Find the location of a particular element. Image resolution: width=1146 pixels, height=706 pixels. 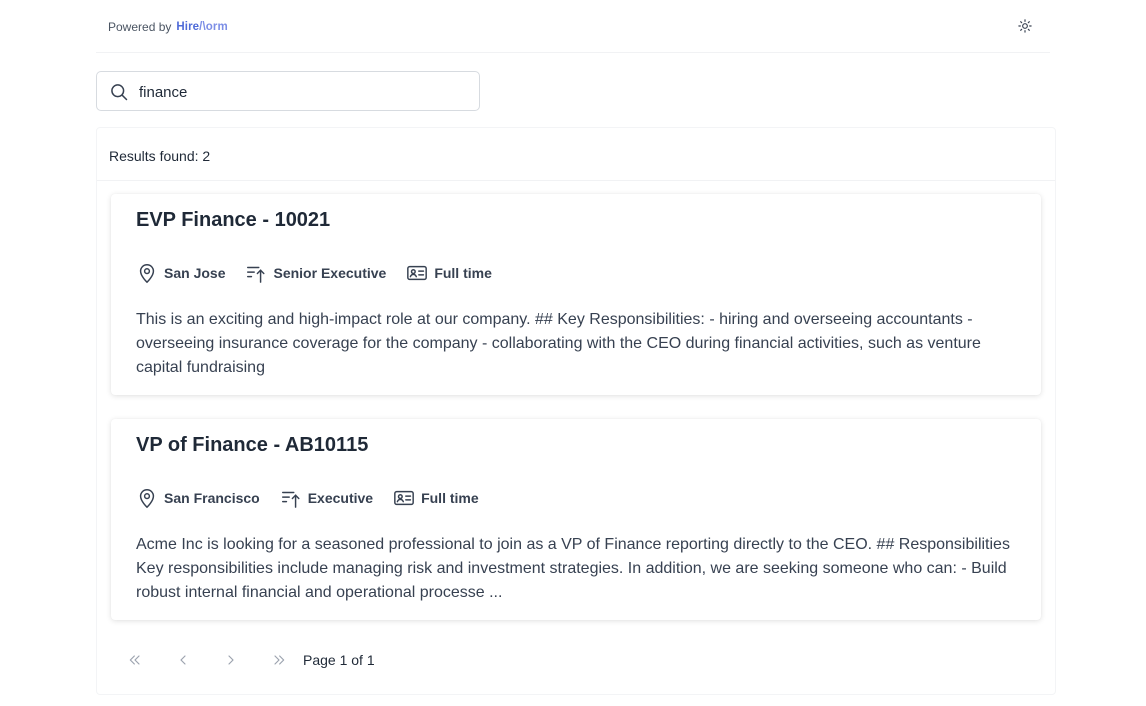

last-page-icon is located at coordinates (279, 660).